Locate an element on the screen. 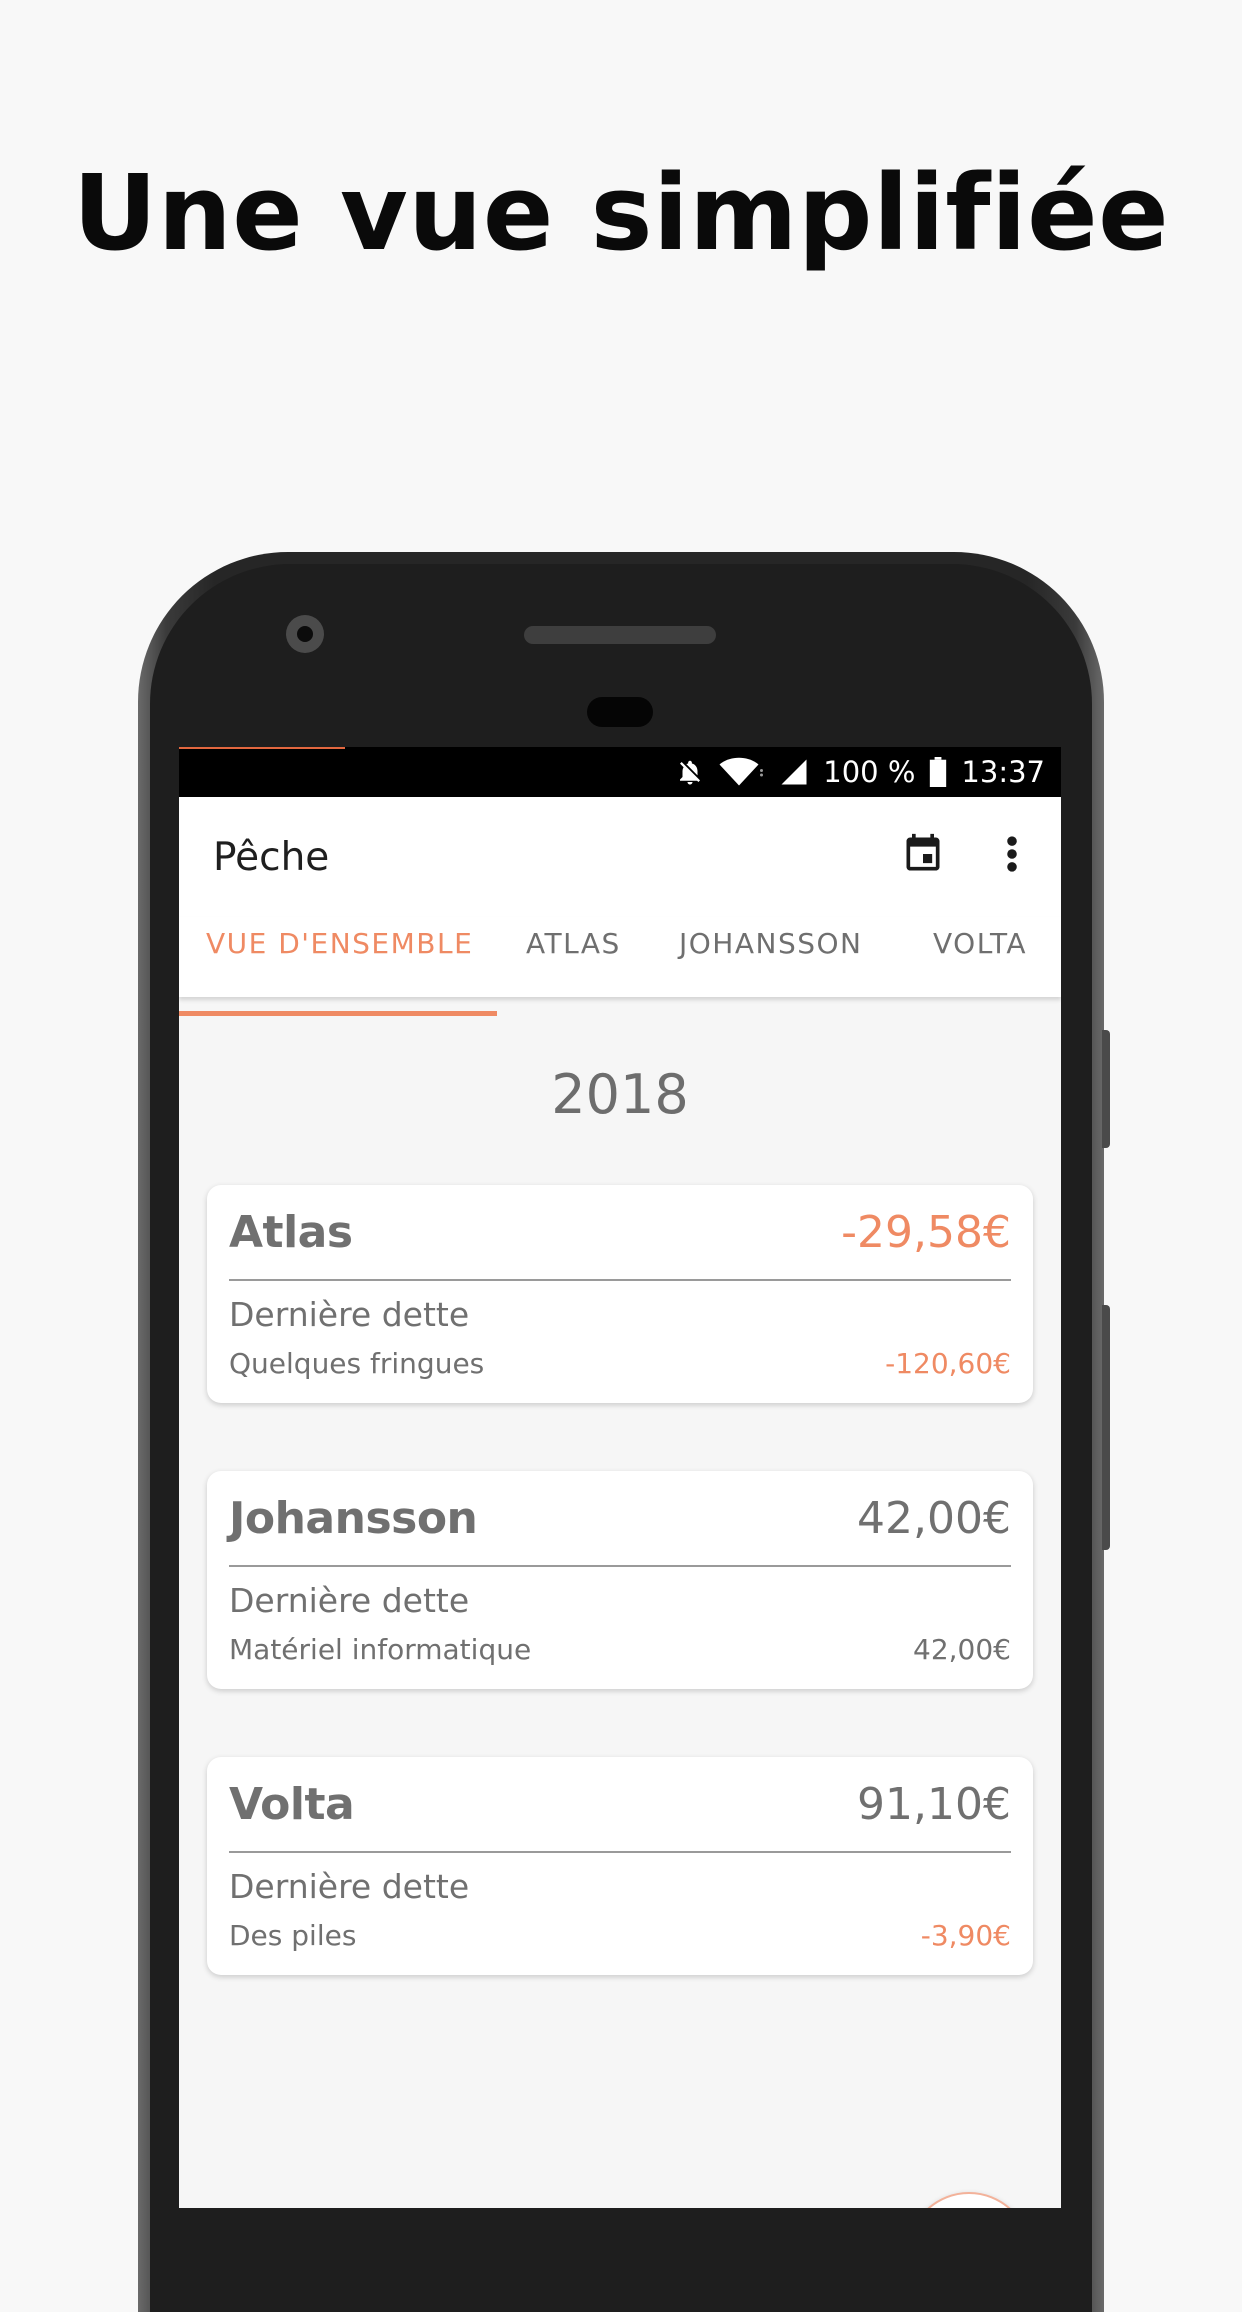 This screenshot has width=1242, height=2312. app-bar: Pêche is located at coordinates (620, 857).